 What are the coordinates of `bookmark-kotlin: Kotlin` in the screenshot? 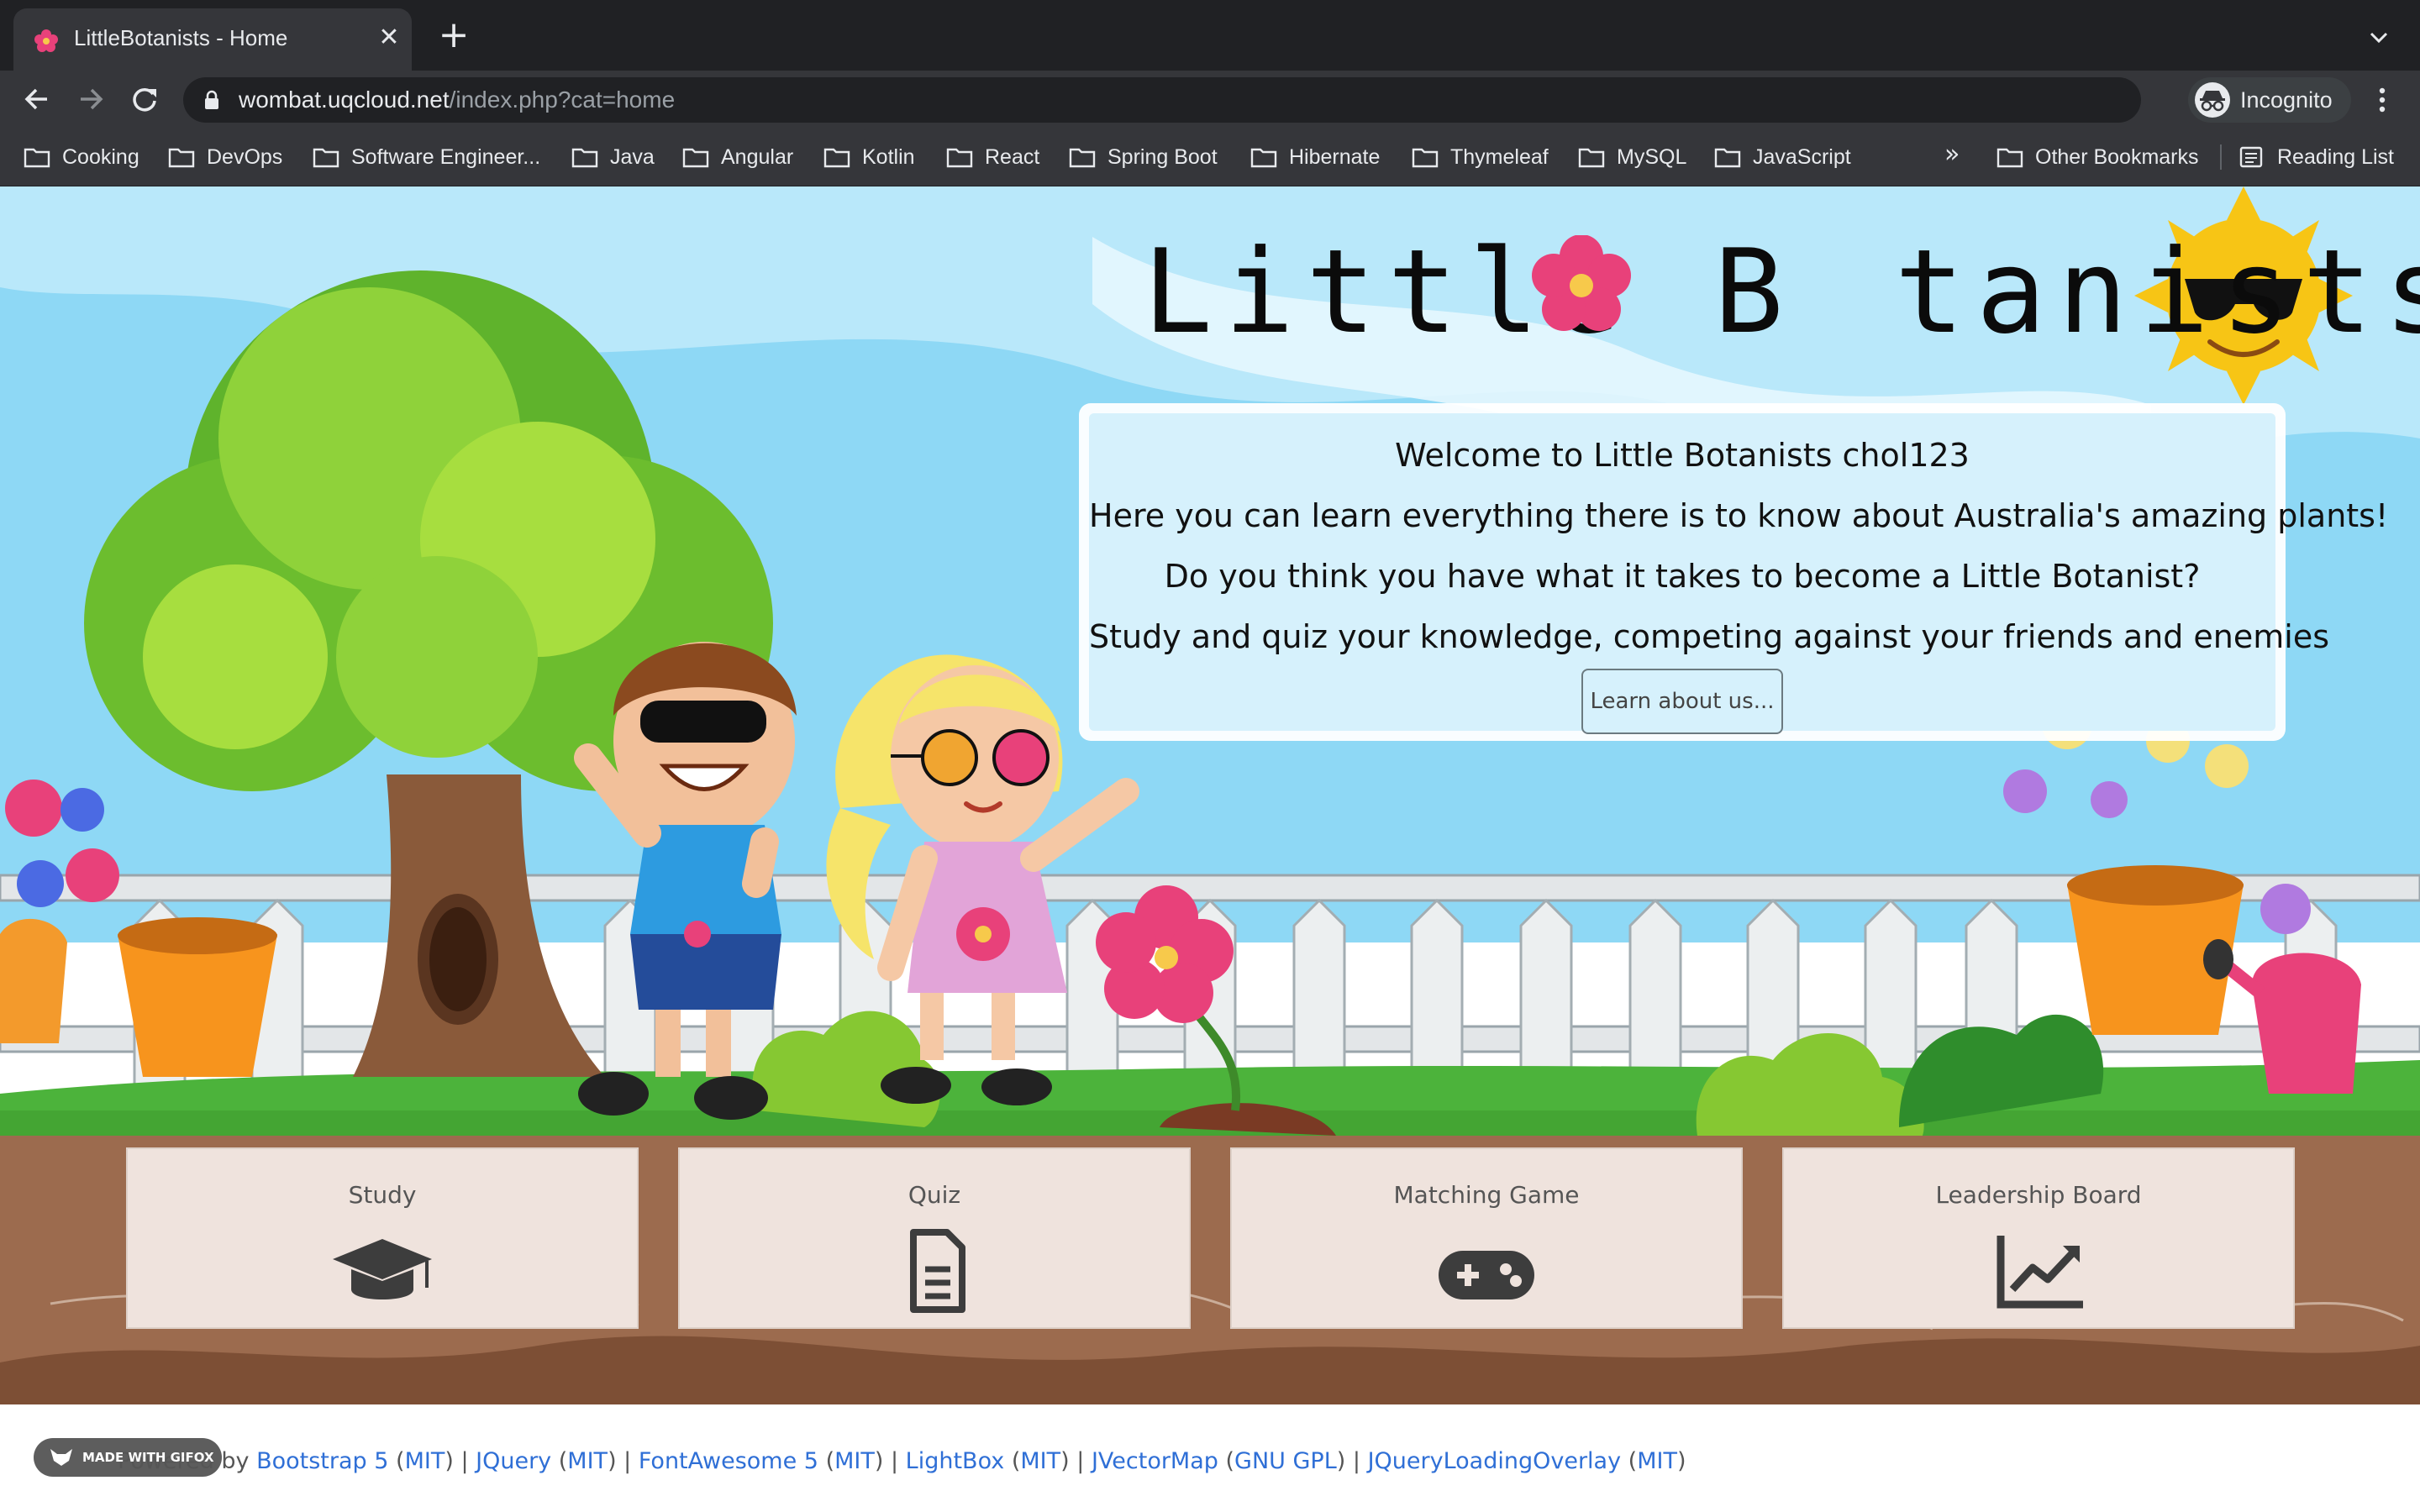 It's located at (869, 157).